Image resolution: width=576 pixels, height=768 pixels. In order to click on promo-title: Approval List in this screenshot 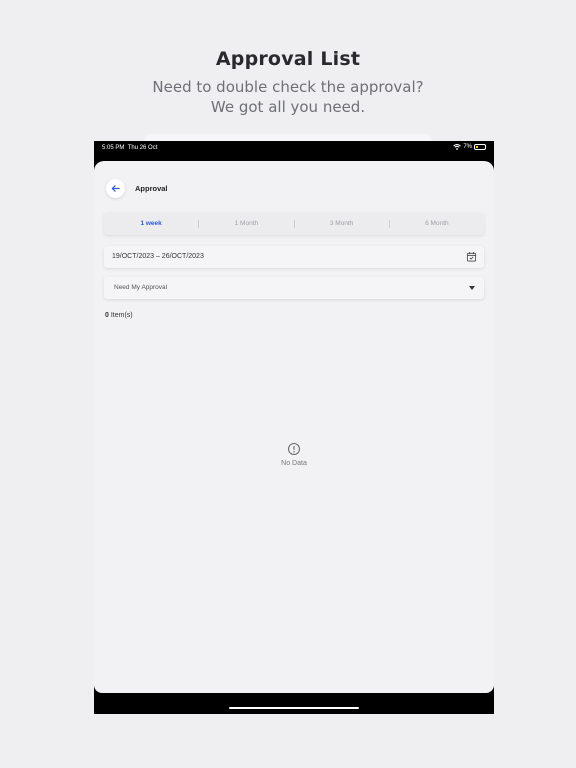, I will do `click(288, 59)`.